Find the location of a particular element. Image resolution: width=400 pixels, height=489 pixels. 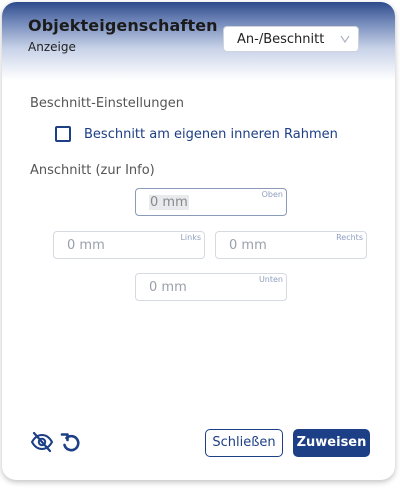

undo-icon is located at coordinates (71, 442).